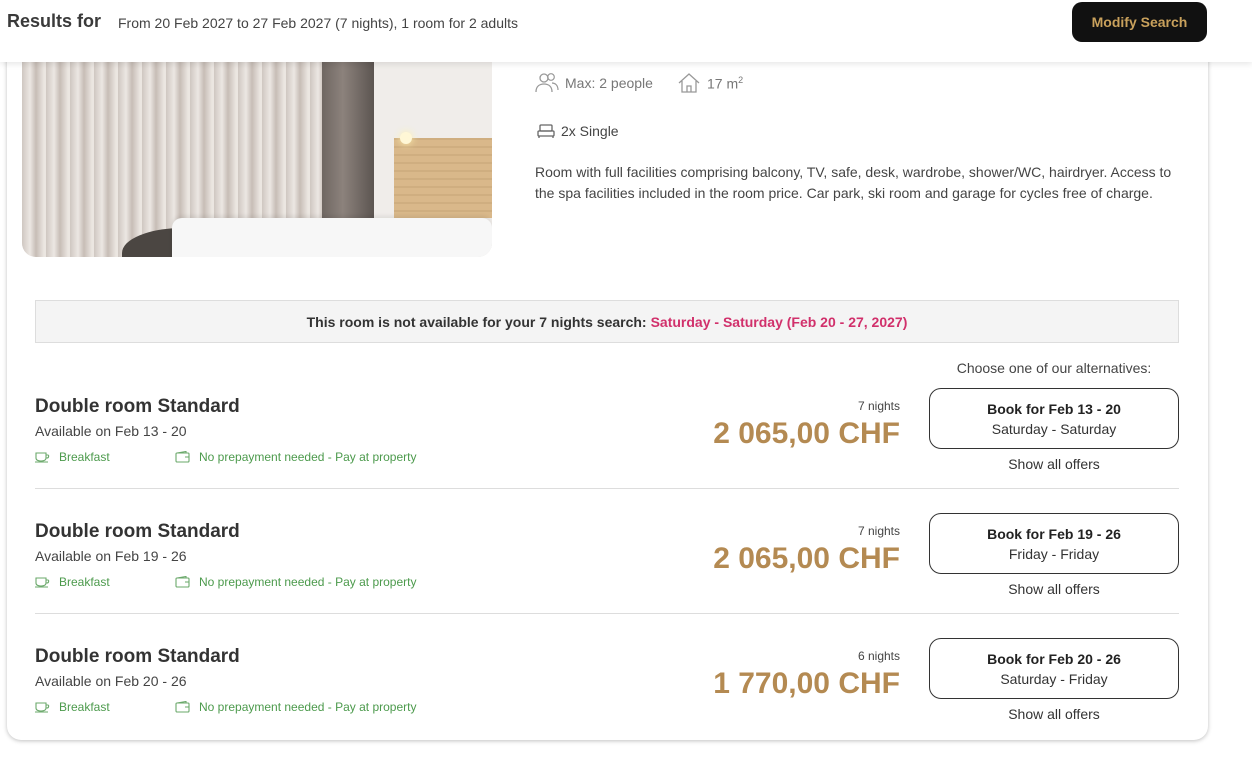 Image resolution: width=1252 pixels, height=769 pixels. What do you see at coordinates (1054, 678) in the screenshot?
I see `book-button-days: Saturday - Friday` at bounding box center [1054, 678].